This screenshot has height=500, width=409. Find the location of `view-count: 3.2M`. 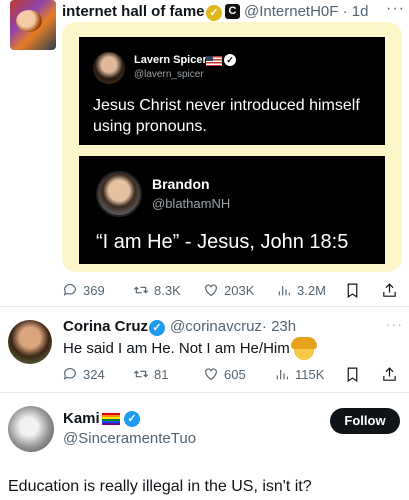

view-count: 3.2M is located at coordinates (311, 290).